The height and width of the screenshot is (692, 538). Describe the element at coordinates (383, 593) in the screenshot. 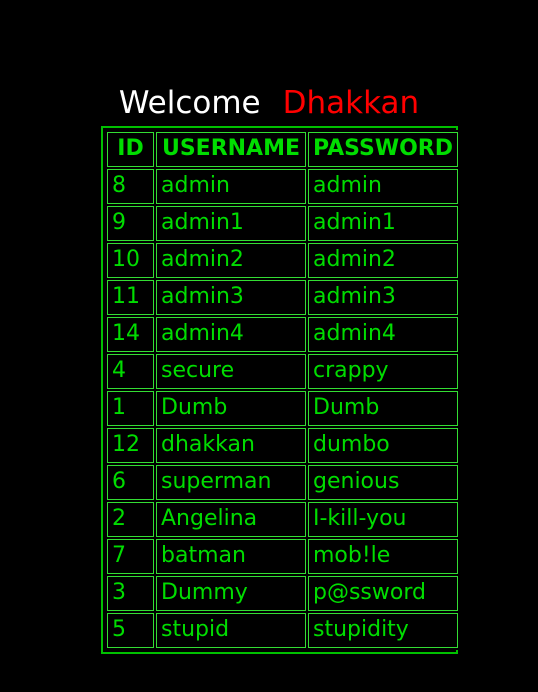

I see `cell-password: p@ssword` at that location.